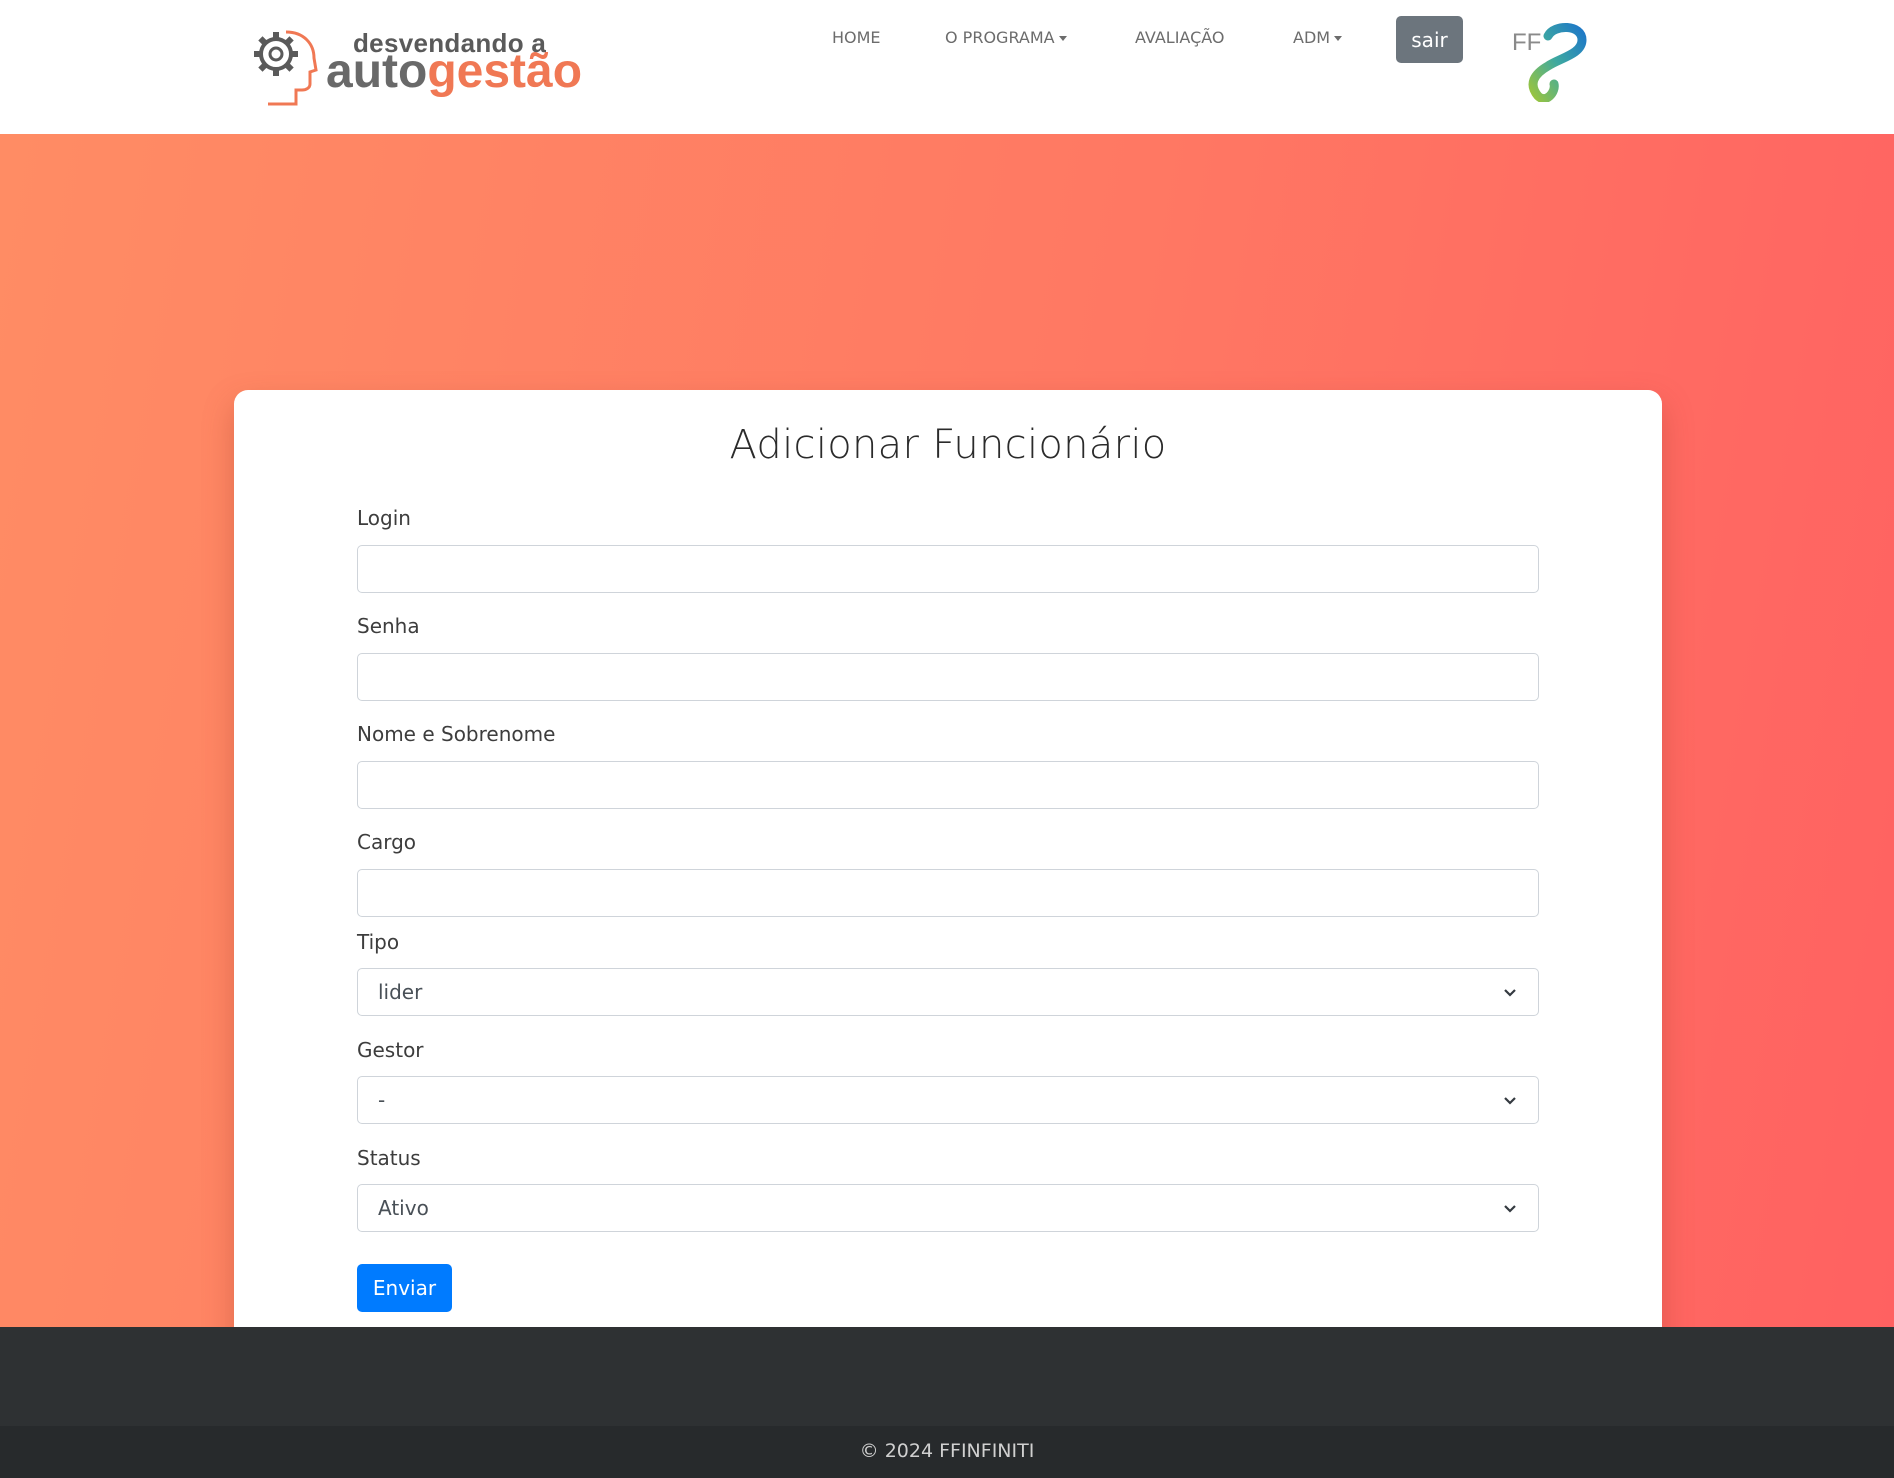 The image size is (1894, 1478). What do you see at coordinates (948, 1100) in the screenshot?
I see `gestor-select: -` at bounding box center [948, 1100].